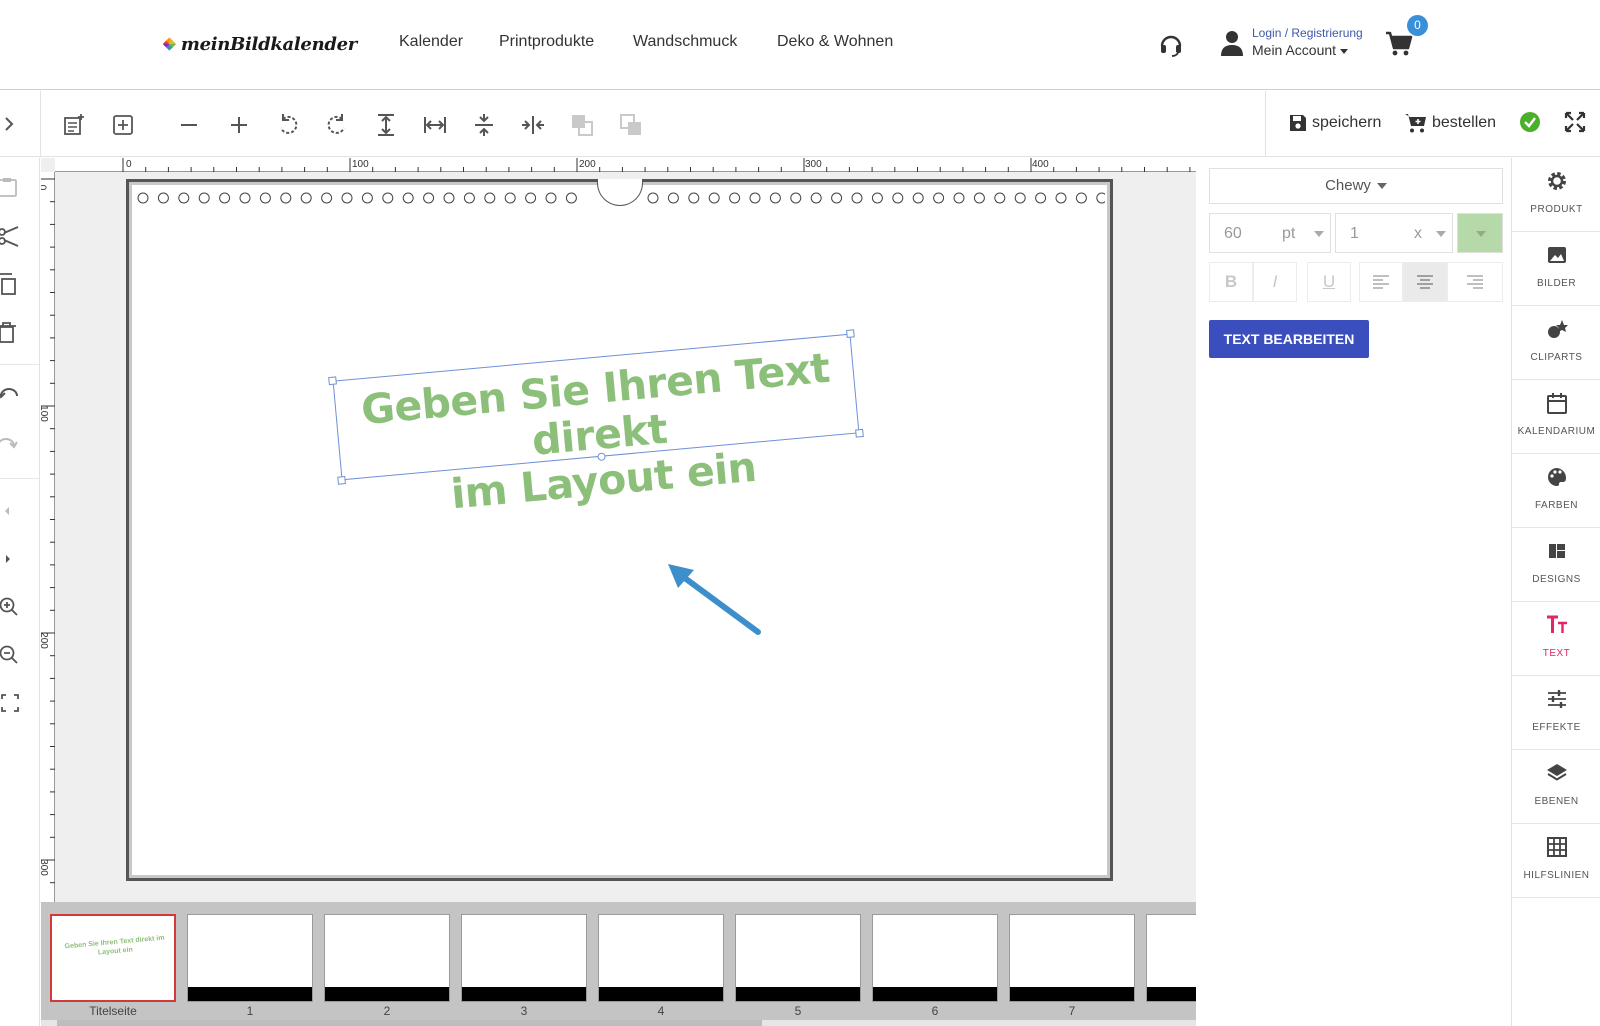 This screenshot has width=1600, height=1026. I want to click on edit-text-button: TEXT BEARBEITEN, so click(1289, 339).